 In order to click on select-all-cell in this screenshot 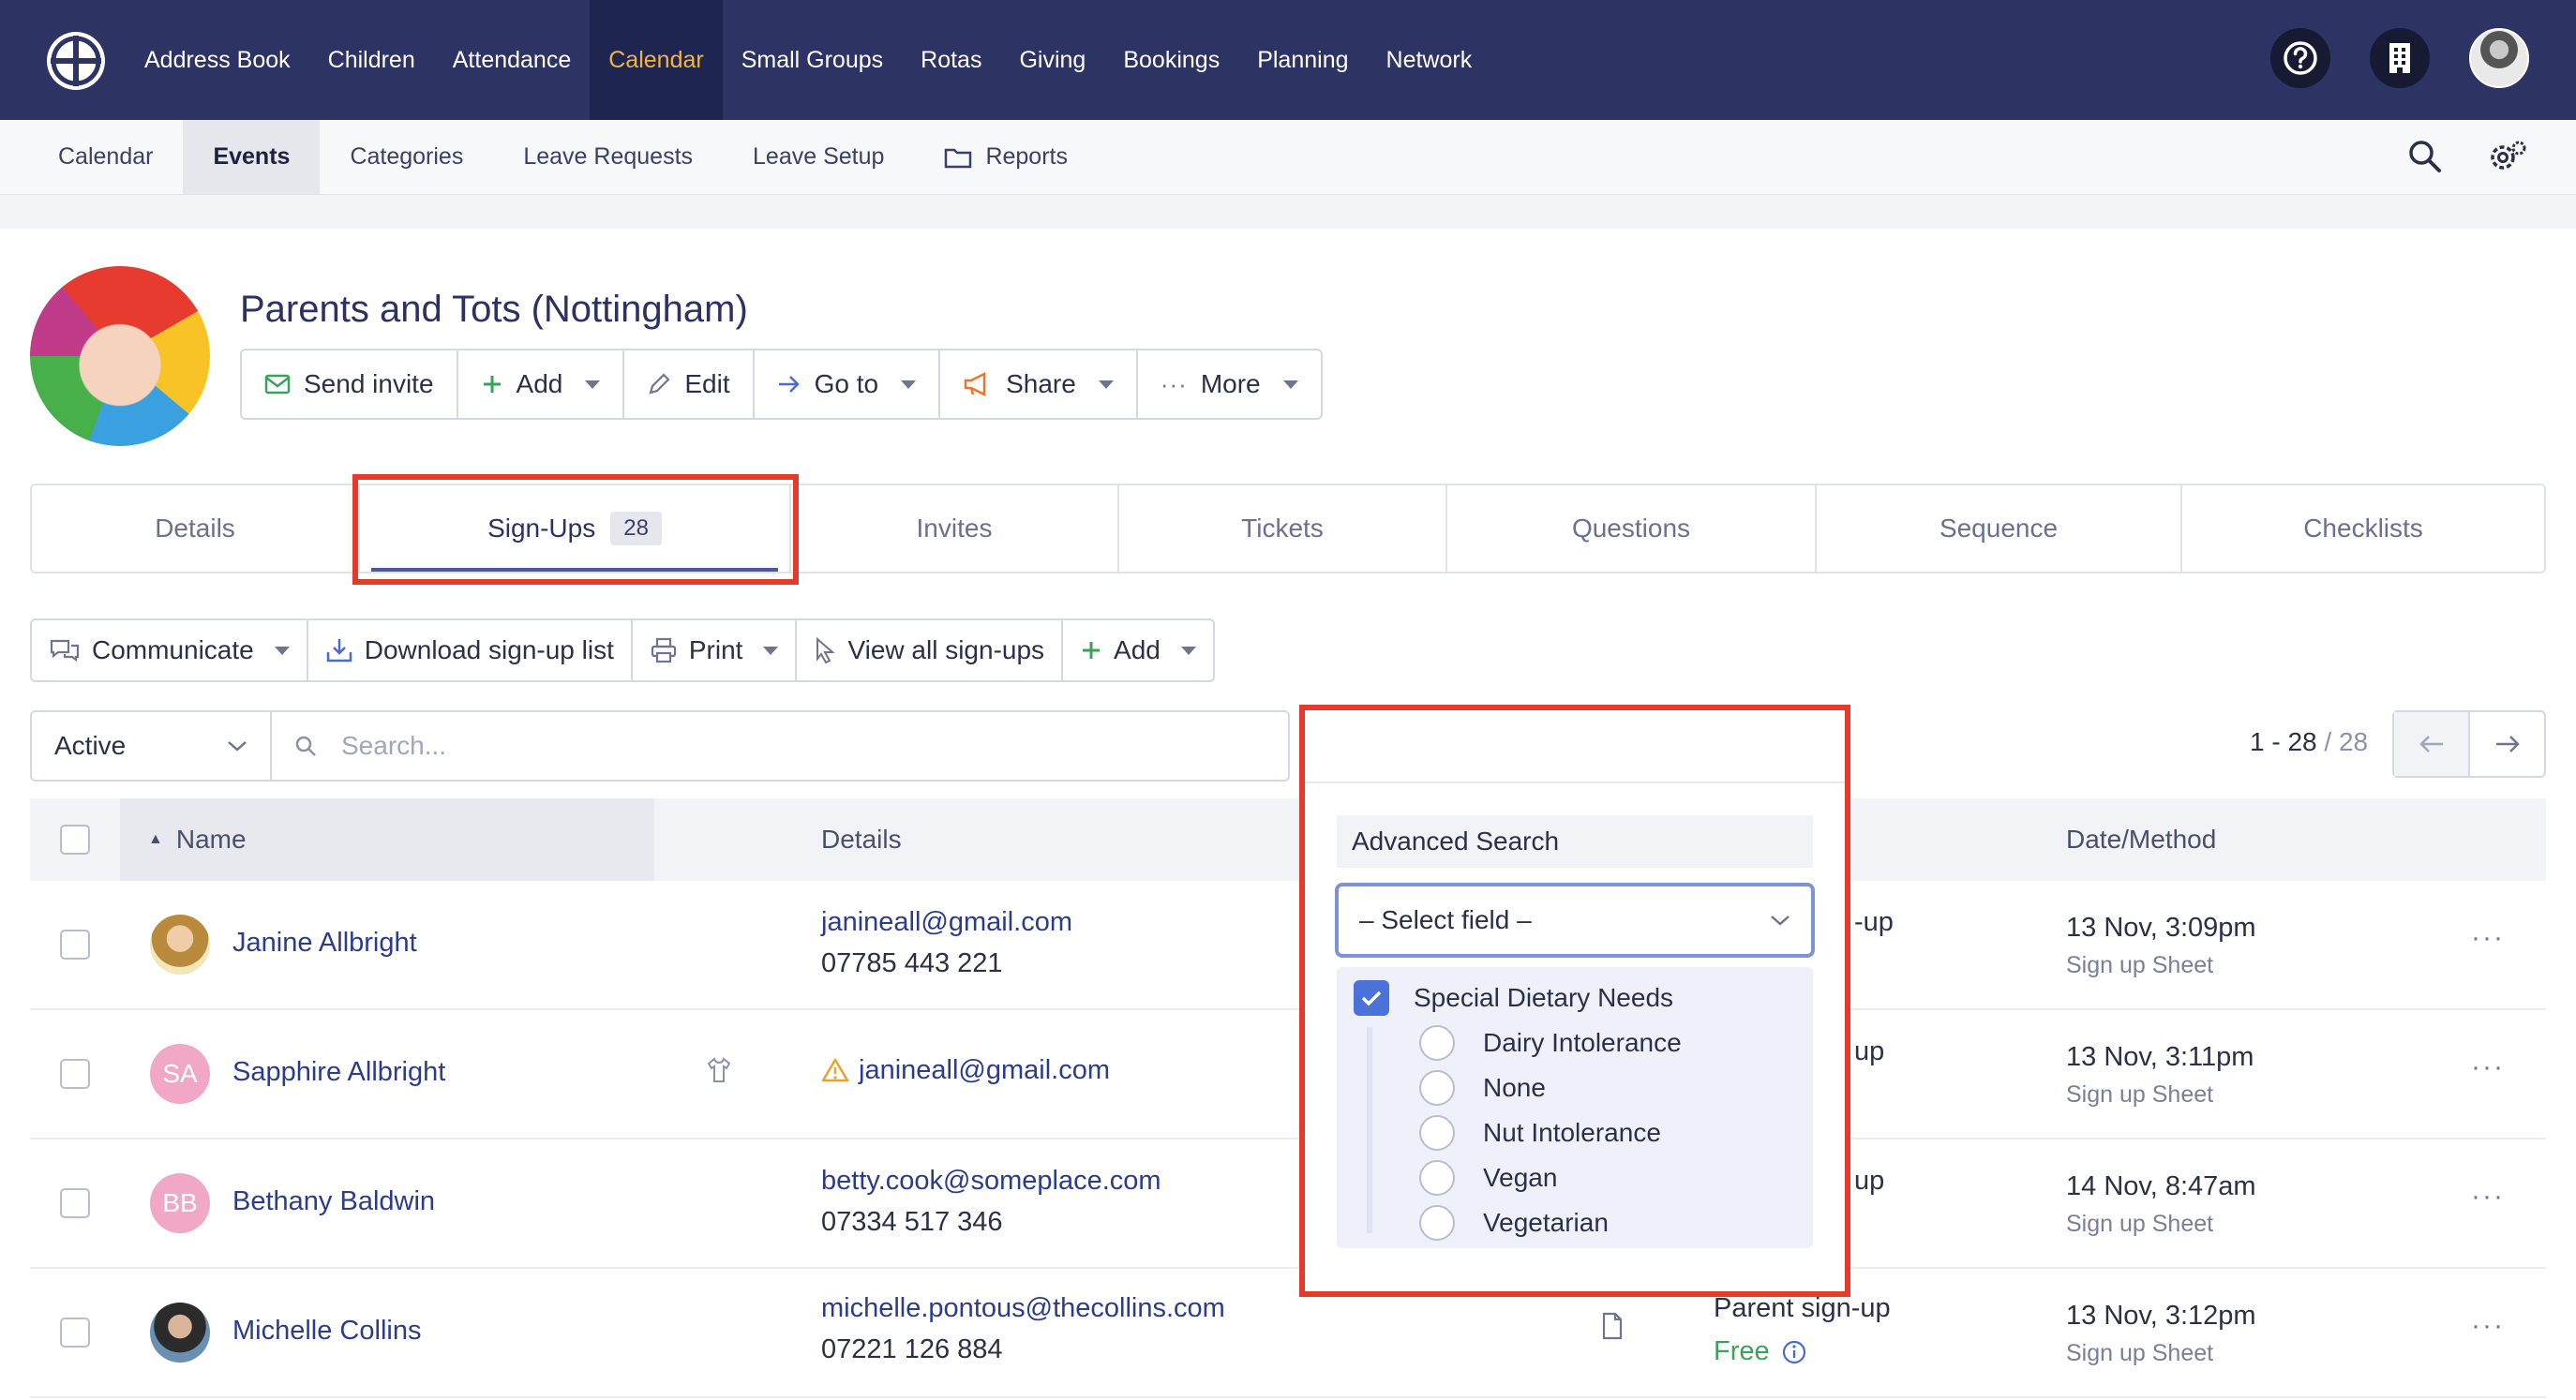, I will do `click(75, 839)`.